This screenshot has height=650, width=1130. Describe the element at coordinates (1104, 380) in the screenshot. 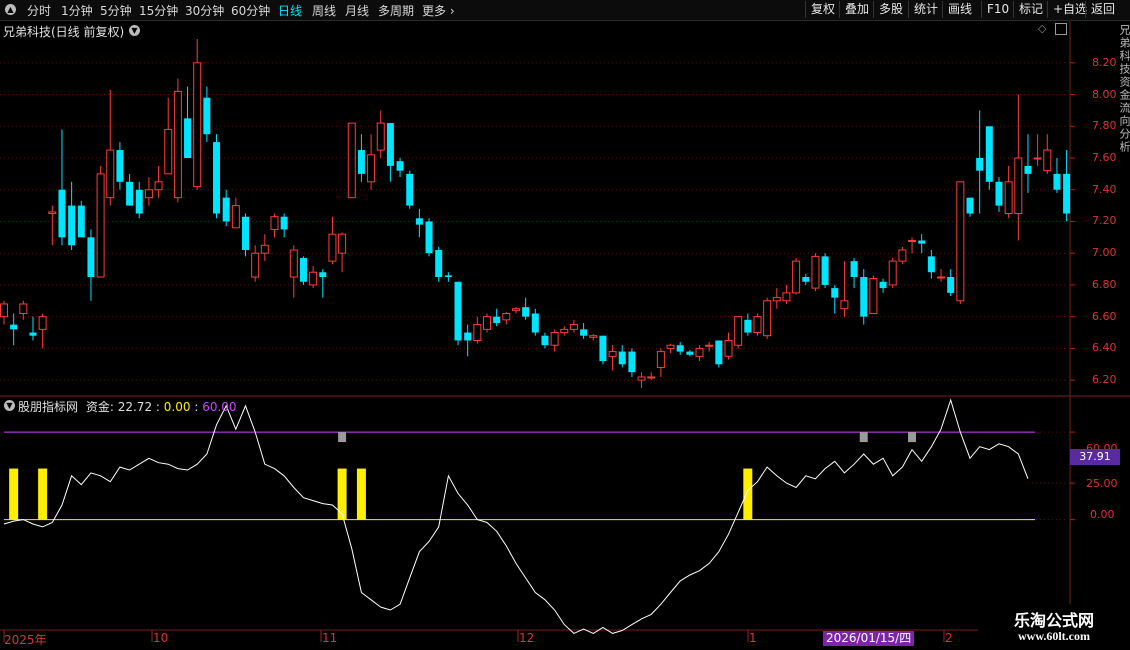

I see `price-tick-label: 6.20` at that location.